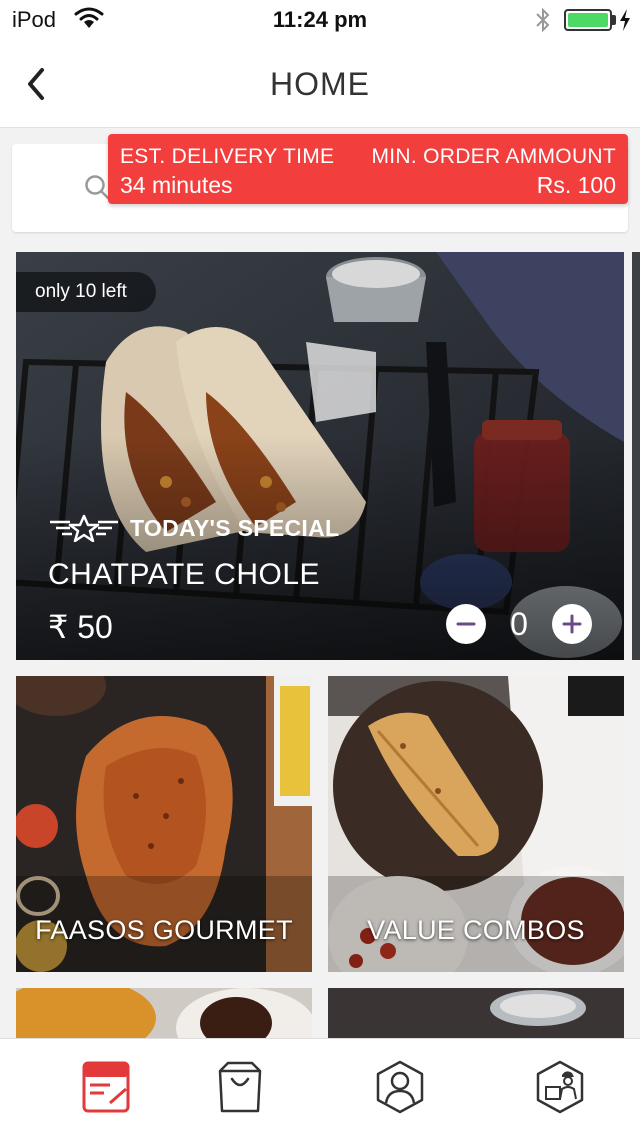 This screenshot has height=1136, width=640. What do you see at coordinates (235, 528) in the screenshot?
I see `todays-special-label: TODAY'S SPECIAL` at bounding box center [235, 528].